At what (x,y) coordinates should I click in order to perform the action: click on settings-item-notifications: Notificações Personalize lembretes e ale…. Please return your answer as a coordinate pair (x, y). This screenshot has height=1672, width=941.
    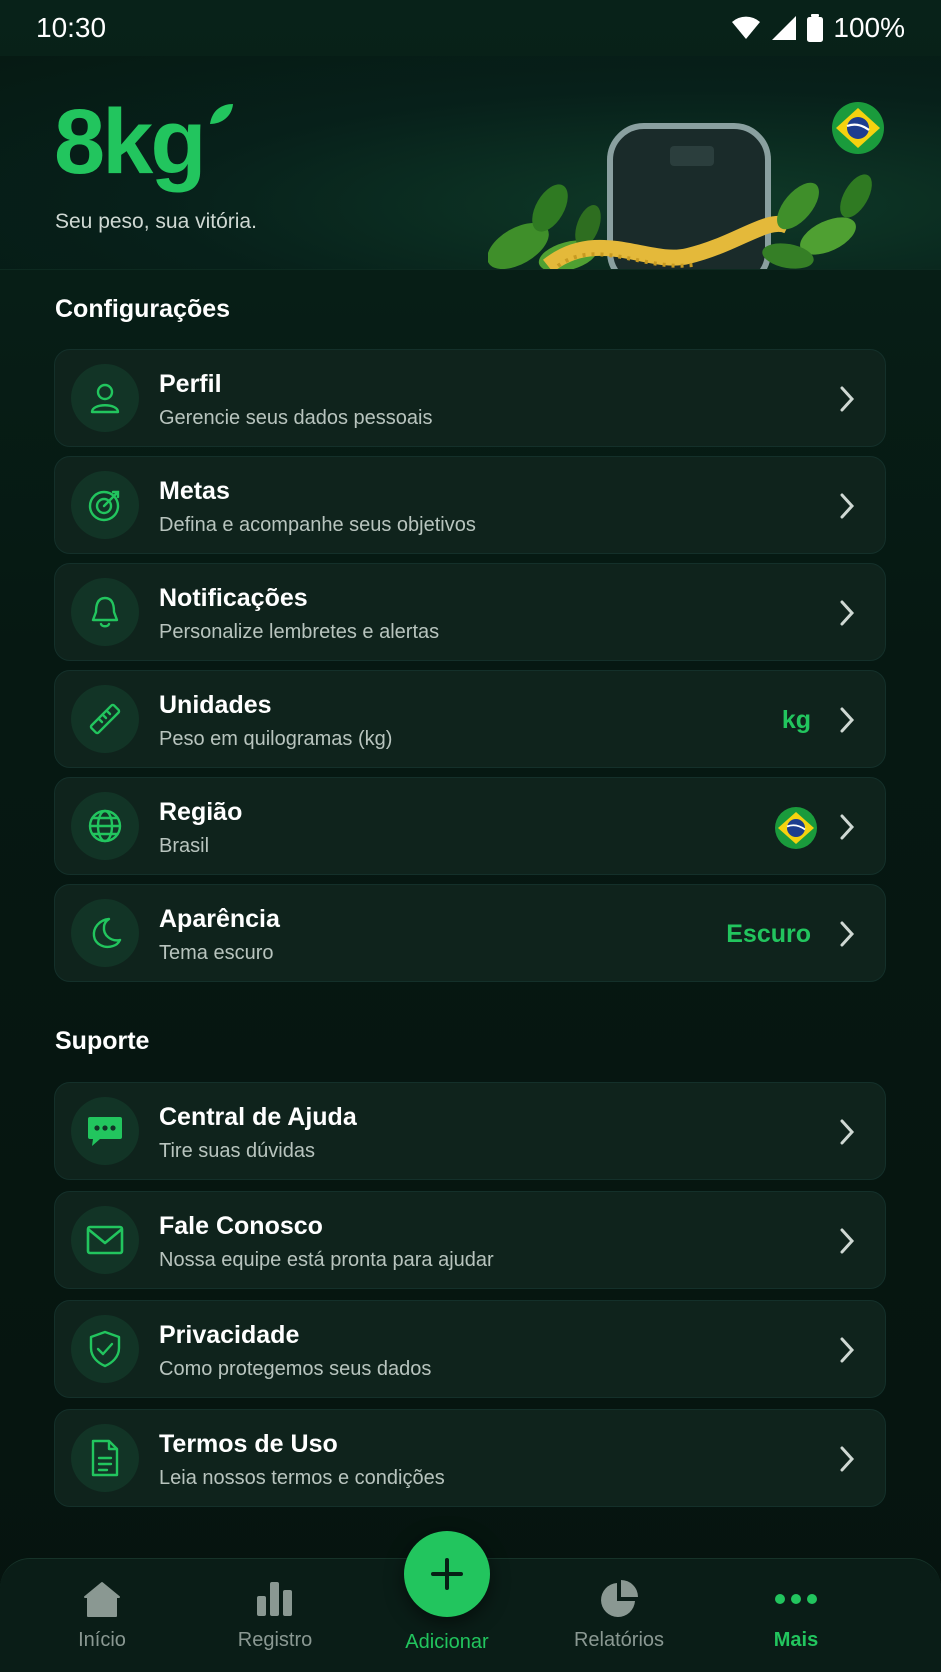
    Looking at the image, I should click on (470, 612).